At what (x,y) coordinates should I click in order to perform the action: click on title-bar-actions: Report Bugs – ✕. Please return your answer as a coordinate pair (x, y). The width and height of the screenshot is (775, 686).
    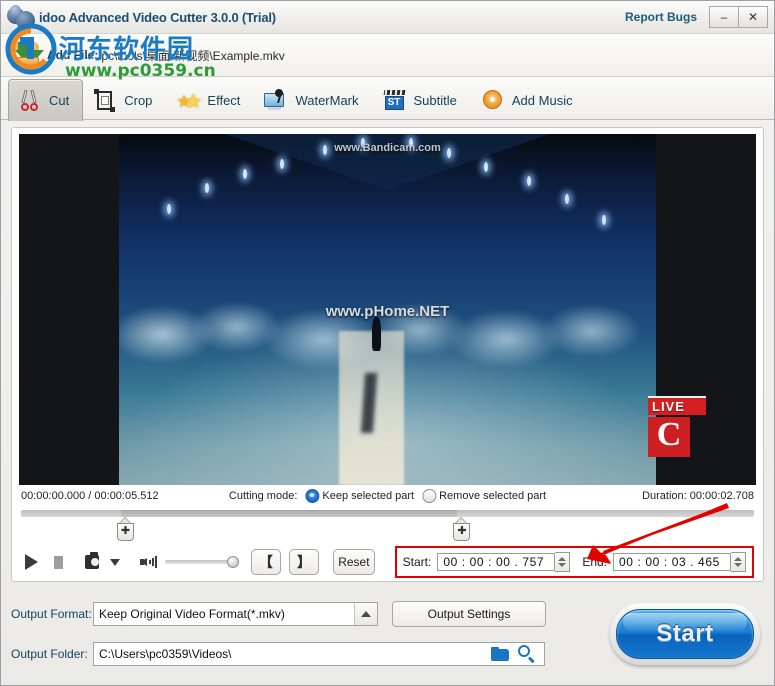
    Looking at the image, I should click on (699, 17).